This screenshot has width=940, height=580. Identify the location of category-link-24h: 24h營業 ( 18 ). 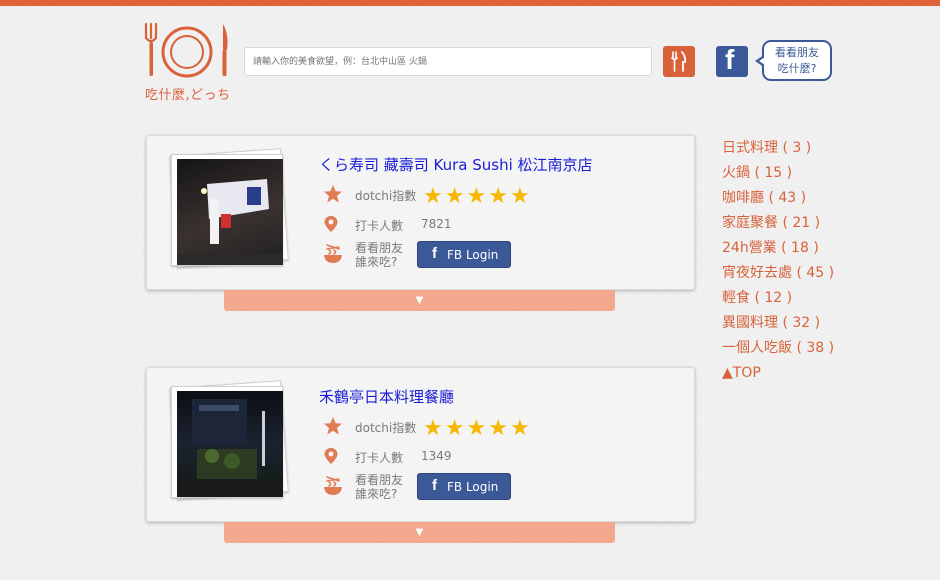
(778, 251).